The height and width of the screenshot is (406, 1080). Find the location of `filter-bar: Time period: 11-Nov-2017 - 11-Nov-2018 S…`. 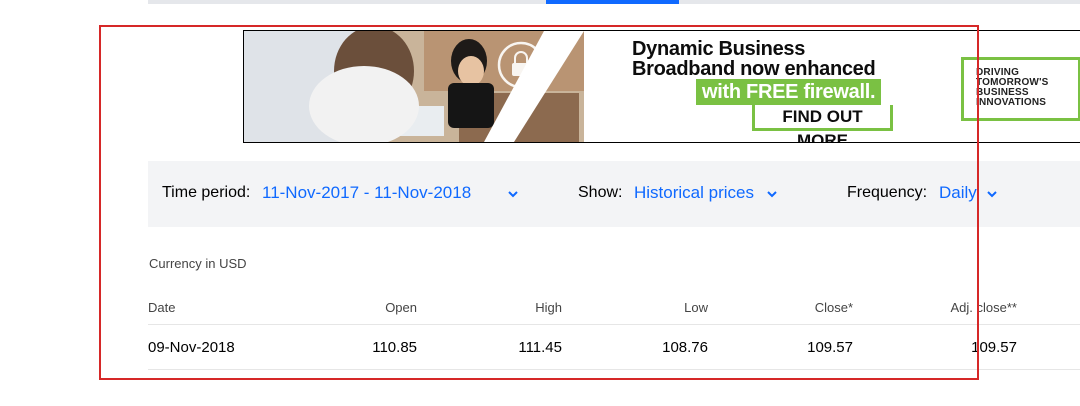

filter-bar: Time period: 11-Nov-2017 - 11-Nov-2018 S… is located at coordinates (614, 194).